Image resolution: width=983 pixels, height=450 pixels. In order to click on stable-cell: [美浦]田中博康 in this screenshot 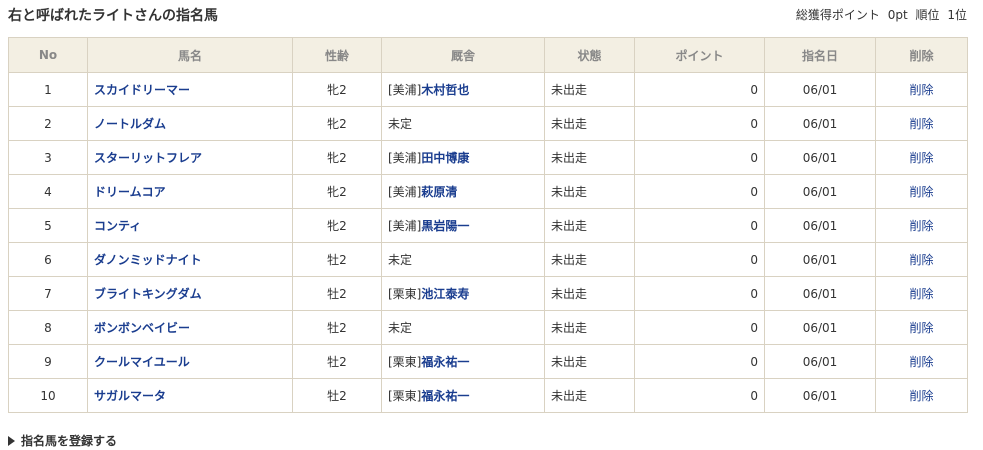, I will do `click(463, 157)`.